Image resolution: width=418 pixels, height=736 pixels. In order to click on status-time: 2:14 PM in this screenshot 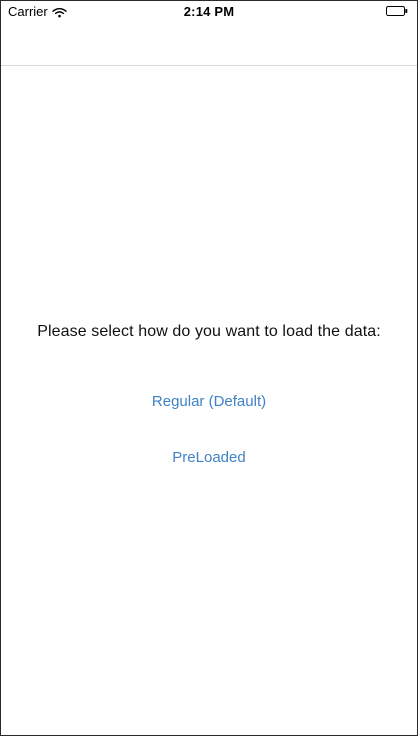, I will do `click(209, 11)`.